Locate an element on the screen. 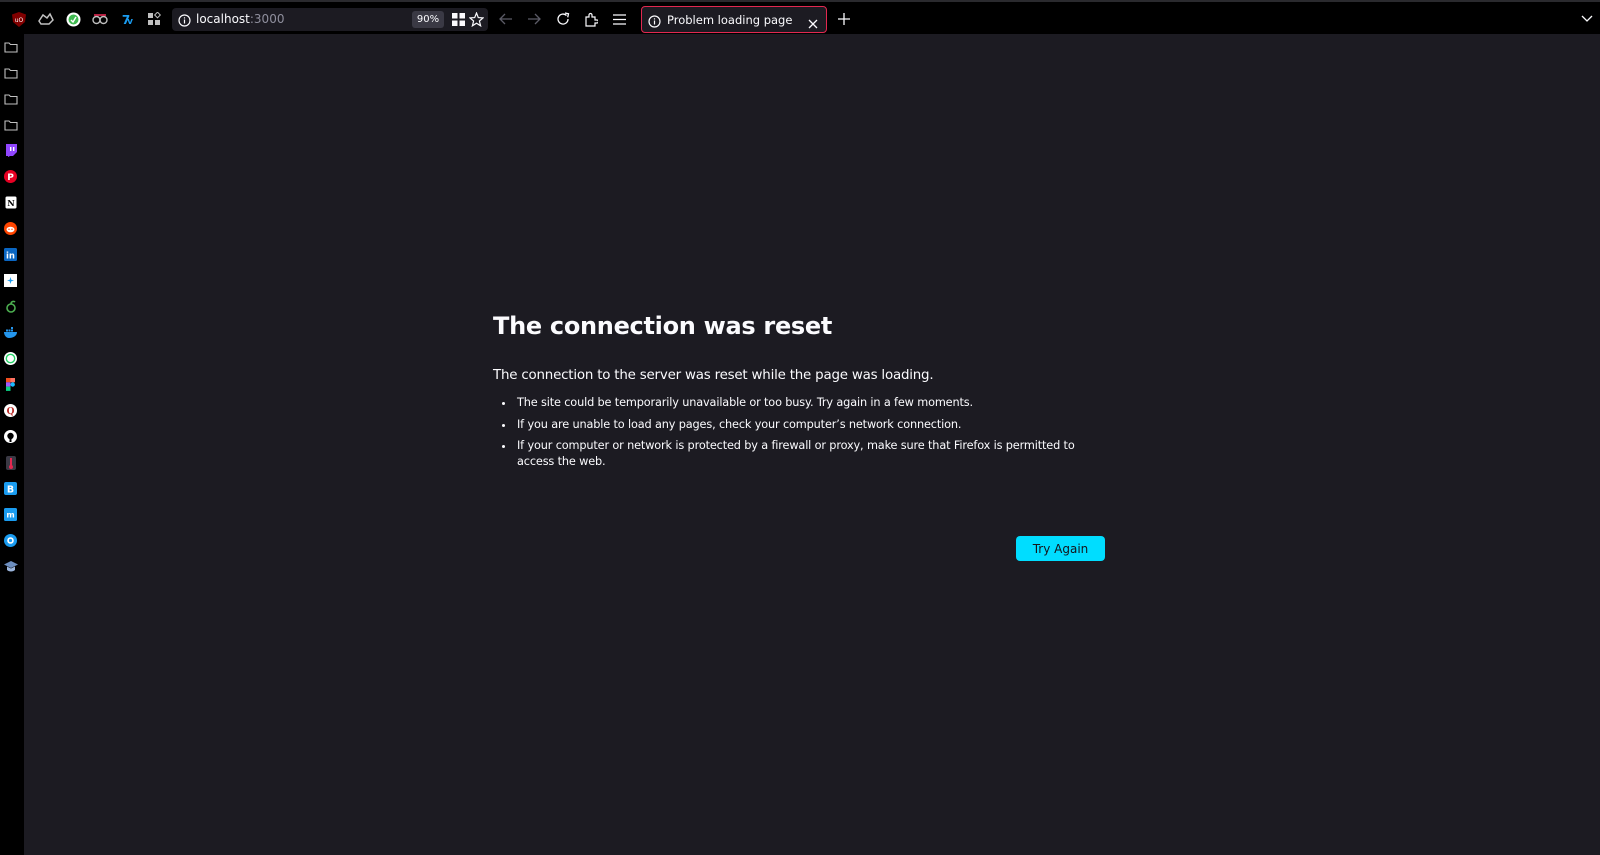  tab-problem-loading-page: Problem loading page is located at coordinates (734, 19).